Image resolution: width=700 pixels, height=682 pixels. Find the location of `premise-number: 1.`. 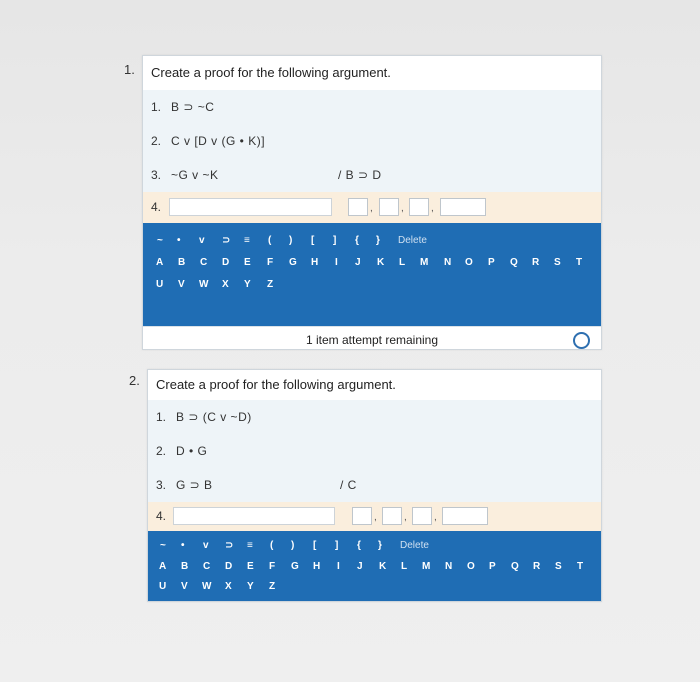

premise-number: 1. is located at coordinates (156, 107).